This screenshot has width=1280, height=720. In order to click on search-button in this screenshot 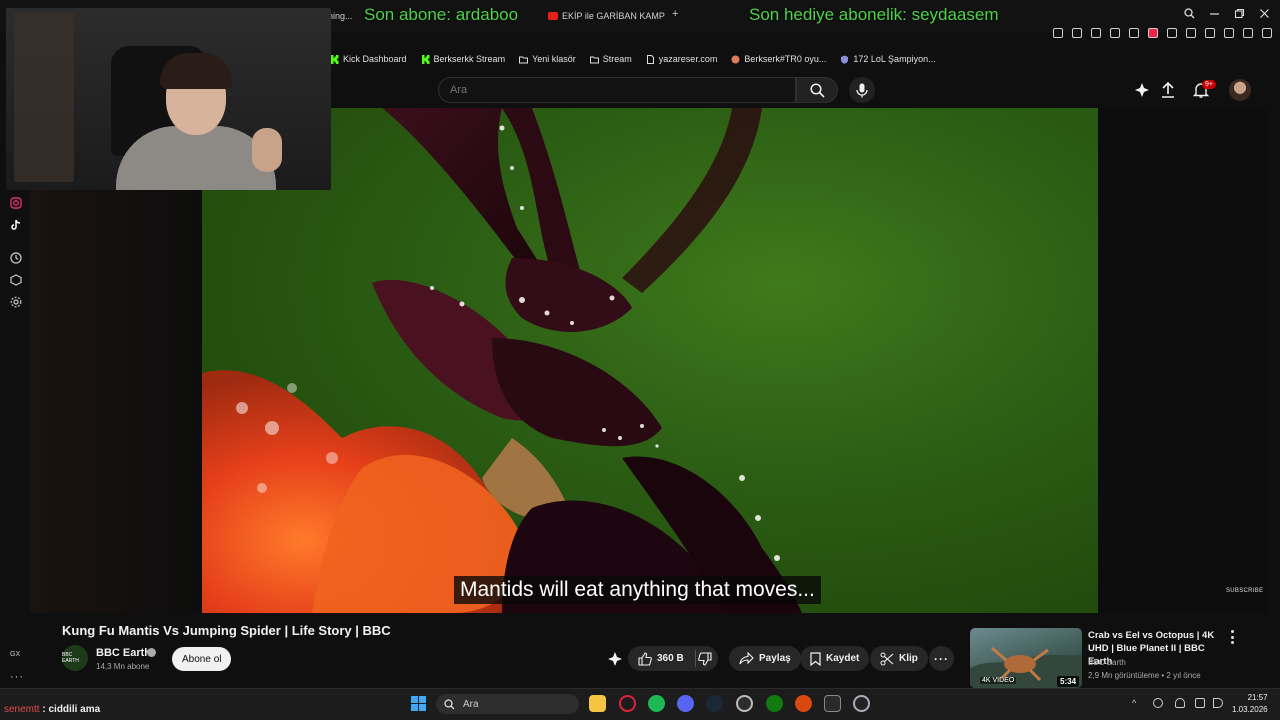, I will do `click(817, 90)`.